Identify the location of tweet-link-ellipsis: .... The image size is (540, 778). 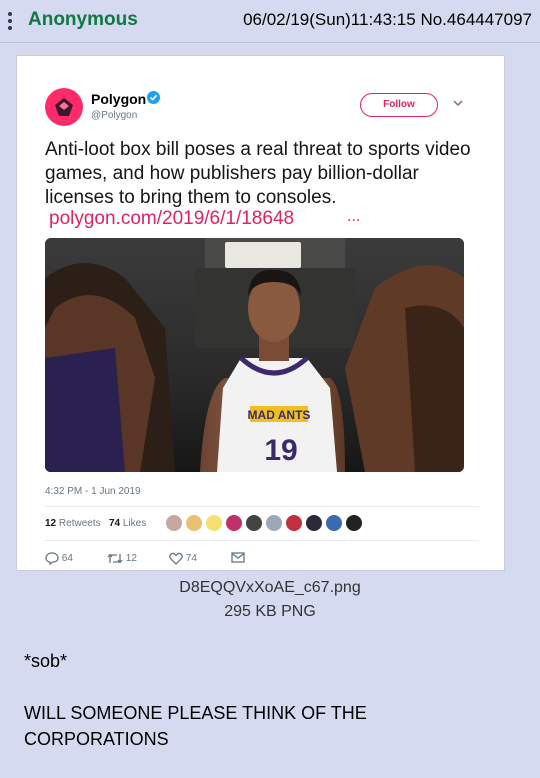
(354, 216).